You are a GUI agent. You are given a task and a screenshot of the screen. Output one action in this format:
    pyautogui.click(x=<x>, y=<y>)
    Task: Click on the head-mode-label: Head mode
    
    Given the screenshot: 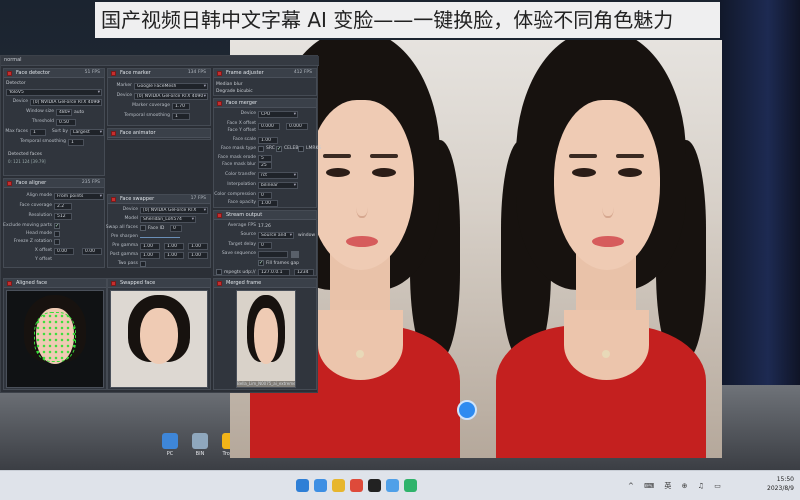 What is the action you would take?
    pyautogui.click(x=39, y=233)
    